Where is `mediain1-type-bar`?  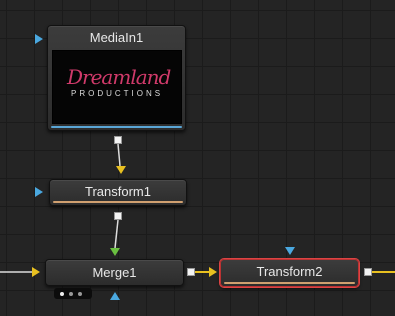 mediain1-type-bar is located at coordinates (116, 127).